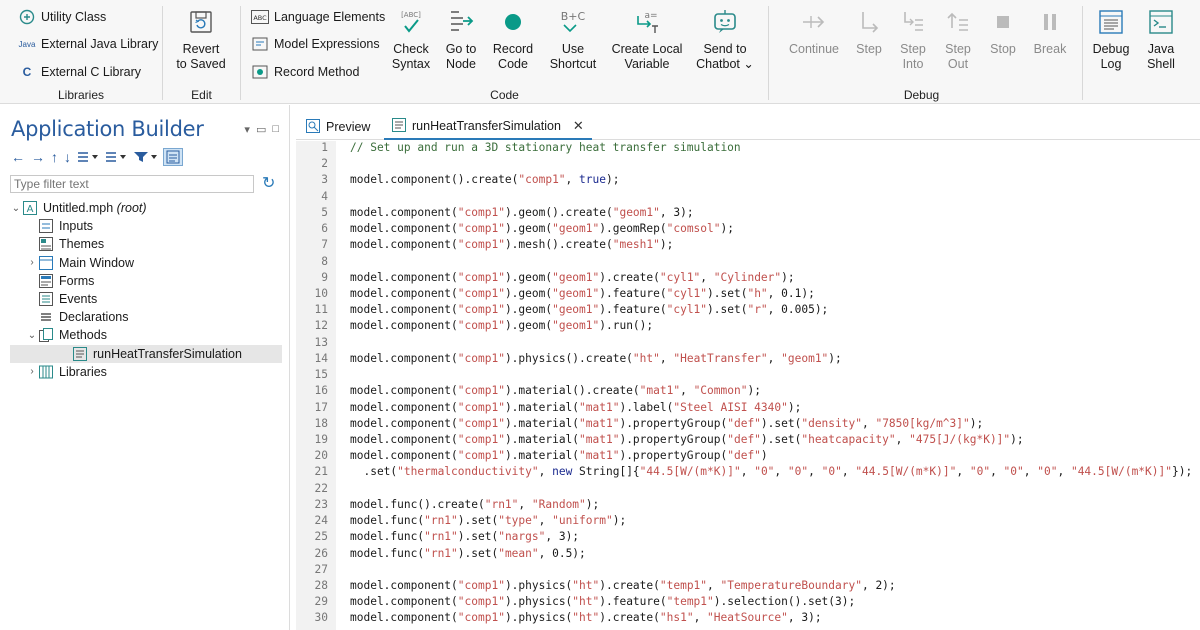  I want to click on line-number: 4, so click(324, 196).